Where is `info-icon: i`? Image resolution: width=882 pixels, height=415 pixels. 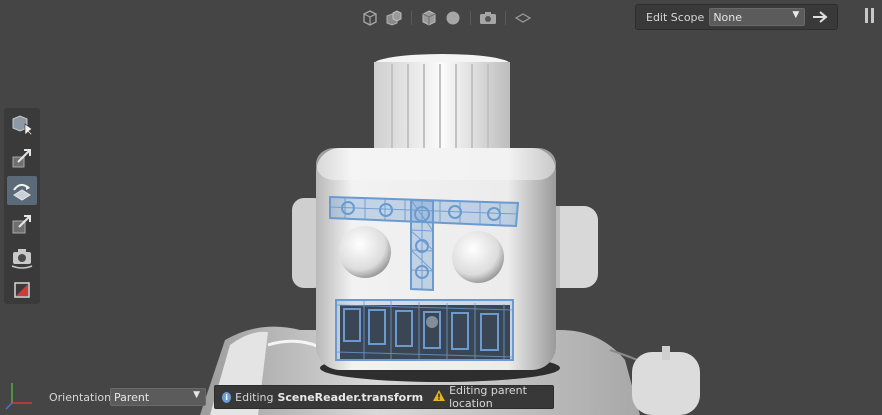 info-icon: i is located at coordinates (227, 397).